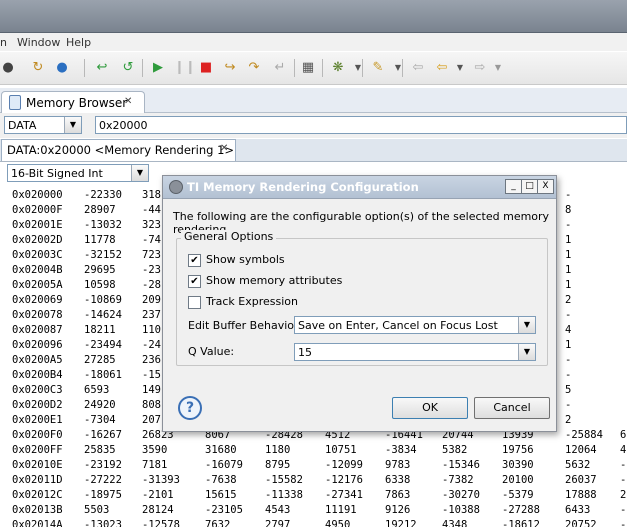 The width and height of the screenshot is (627, 527). What do you see at coordinates (161, 480) in the screenshot?
I see `memory-value: -31393` at bounding box center [161, 480].